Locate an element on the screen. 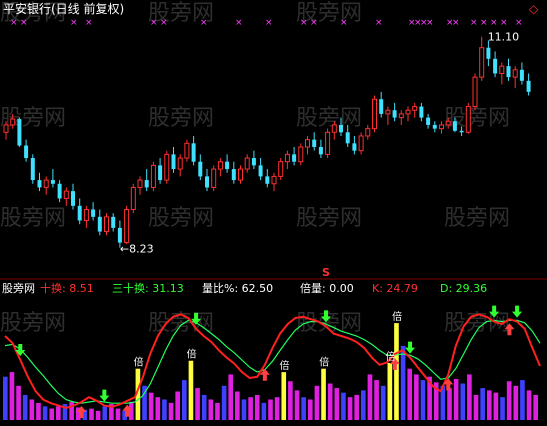 This screenshot has width=547, height=426. high-price-label: 11.10 is located at coordinates (504, 37).